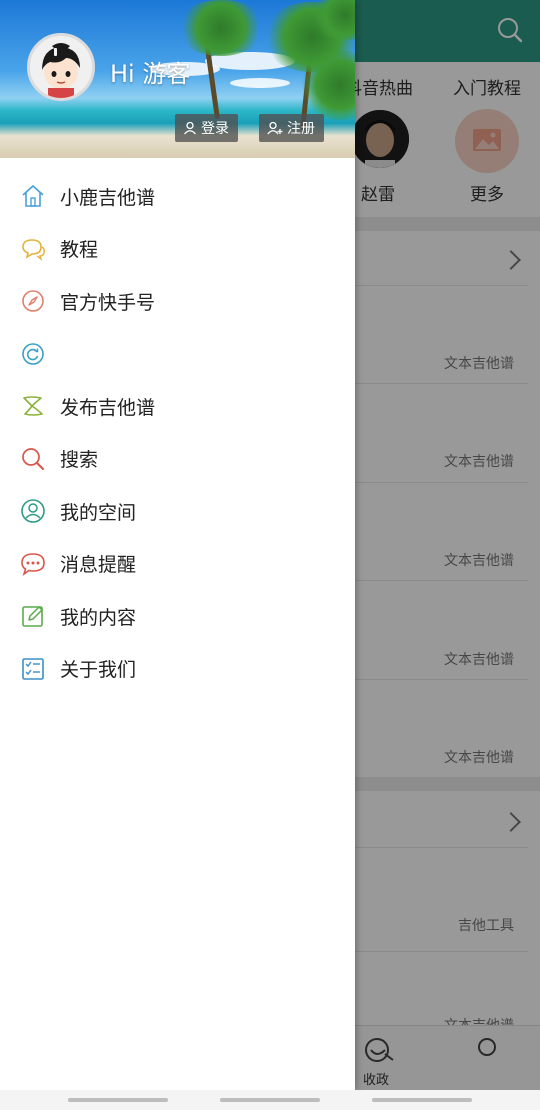 This screenshot has width=540, height=1110. Describe the element at coordinates (275, 128) in the screenshot. I see `add-user-icon` at that location.